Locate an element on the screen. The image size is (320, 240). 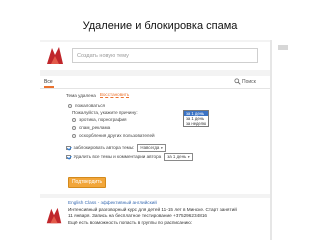
block-duration-value: Навсегда is located at coordinates (150, 147).